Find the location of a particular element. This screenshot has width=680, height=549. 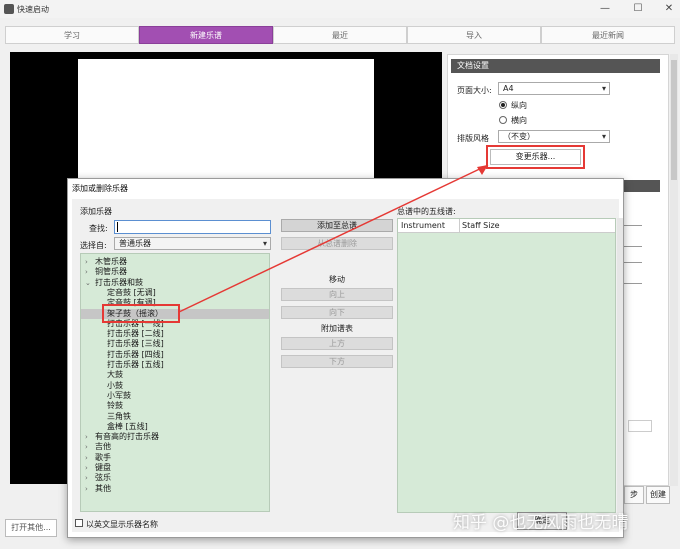

choose-from-label: 选择自: is located at coordinates (93, 245).